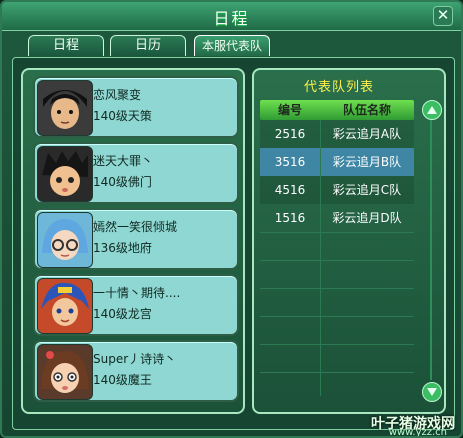 The width and height of the screenshot is (463, 438). What do you see at coordinates (290, 162) in the screenshot?
I see `team-id: 3516` at bounding box center [290, 162].